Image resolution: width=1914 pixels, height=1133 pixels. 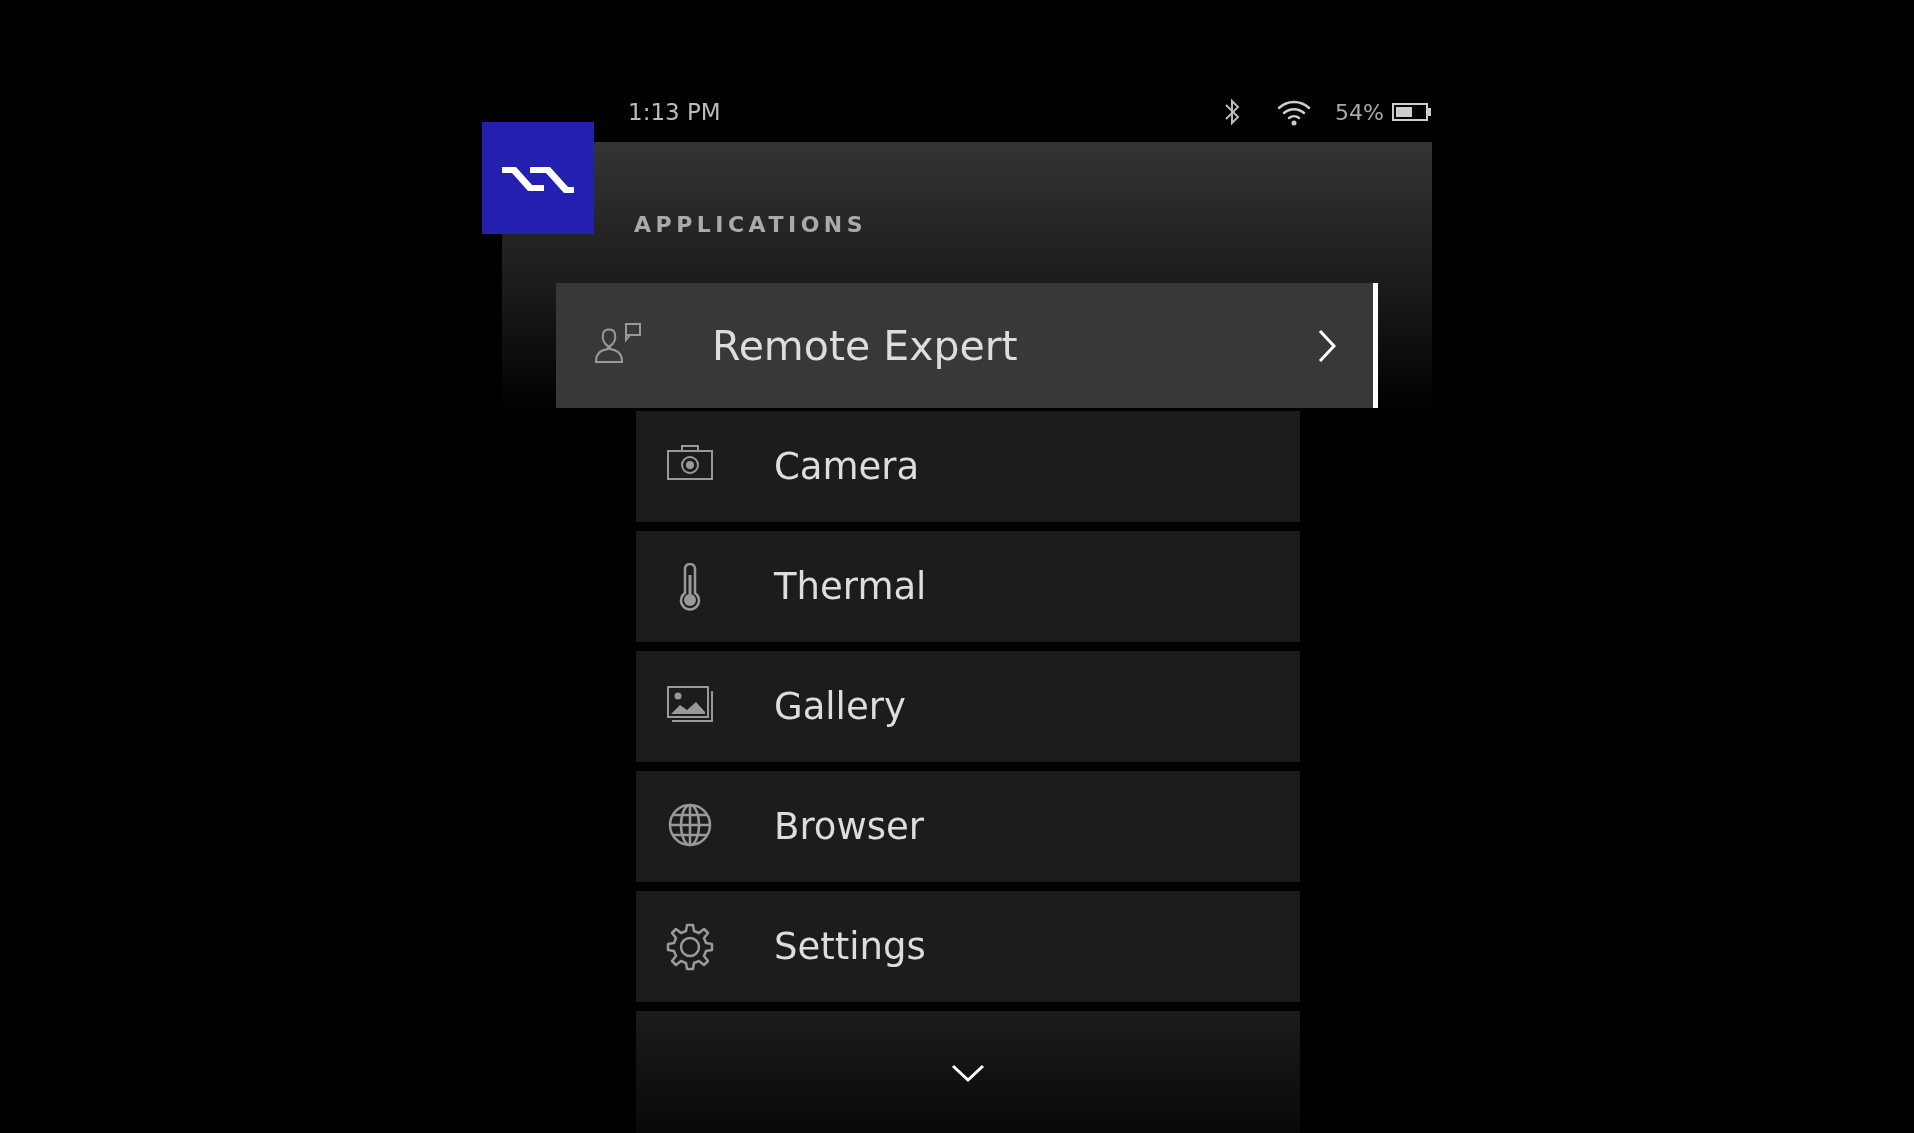 What do you see at coordinates (751, 225) in the screenshot?
I see `section-title: APPLICATIONS` at bounding box center [751, 225].